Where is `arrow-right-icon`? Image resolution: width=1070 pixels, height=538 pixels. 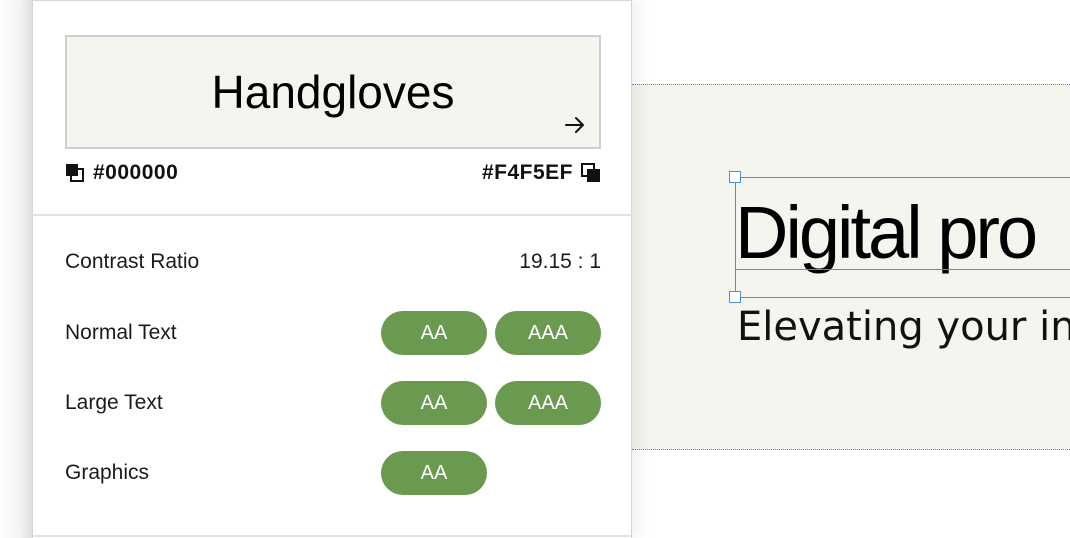
arrow-right-icon is located at coordinates (575, 125).